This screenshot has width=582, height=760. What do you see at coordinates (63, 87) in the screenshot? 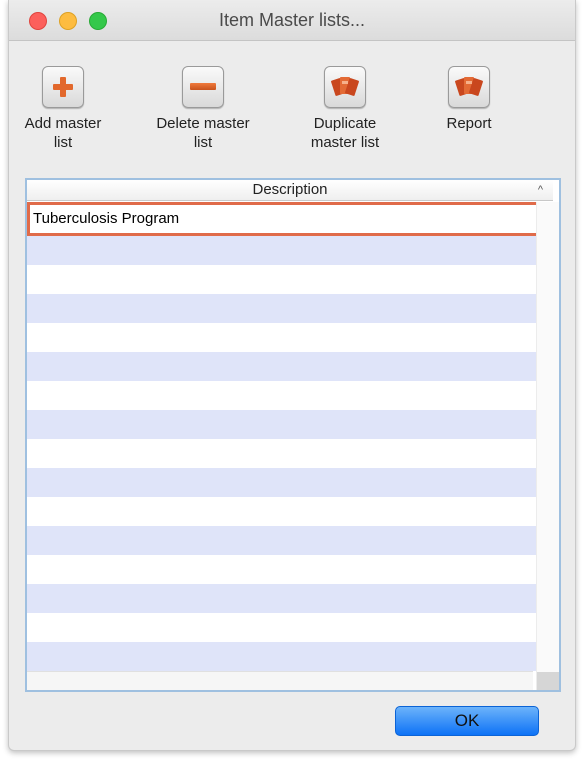
I see `plus-icon` at bounding box center [63, 87].